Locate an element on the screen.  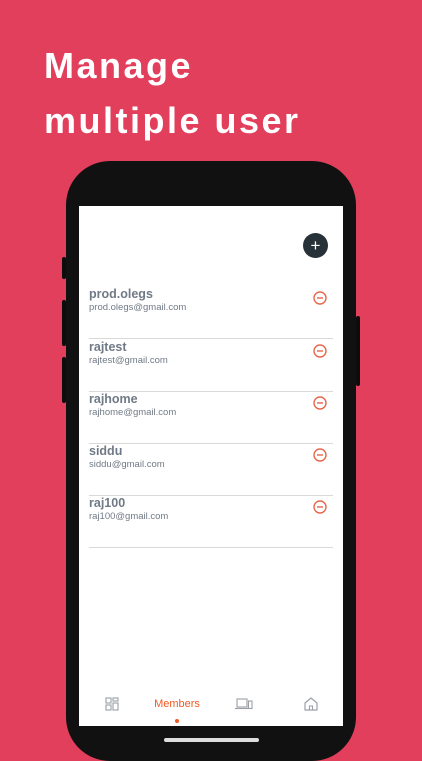
member-name: rajtest is located at coordinates (108, 347).